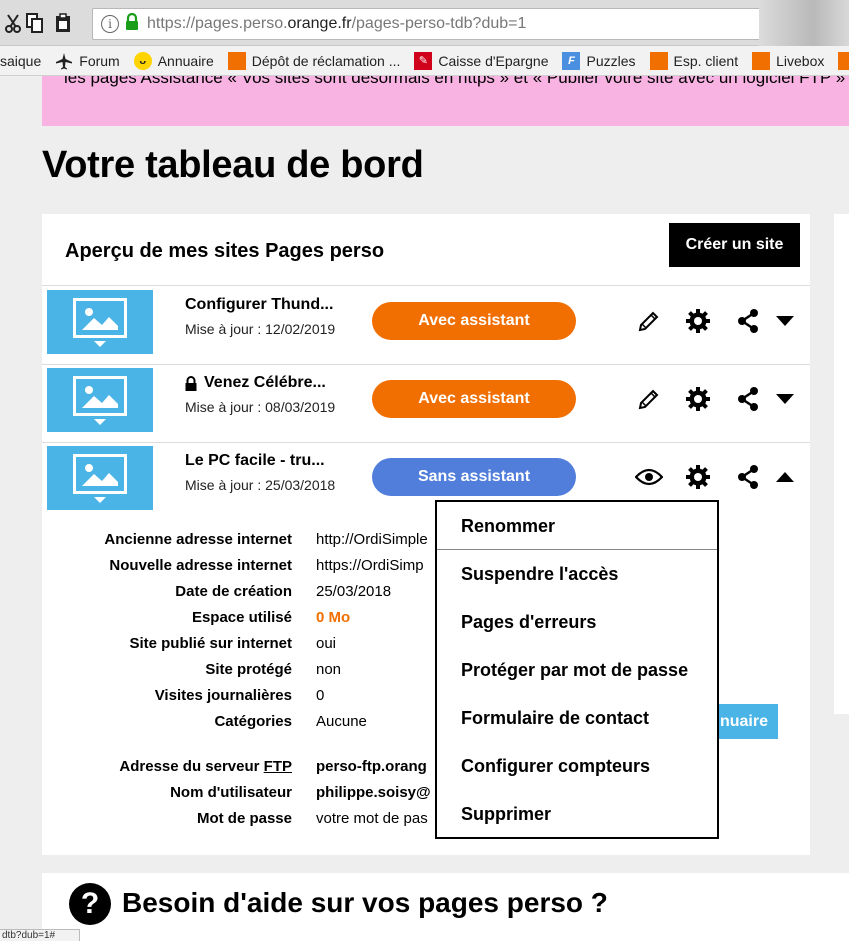 The image size is (849, 941). Describe the element at coordinates (233, 165) in the screenshot. I see `page-title: Votre tableau de bord` at that location.